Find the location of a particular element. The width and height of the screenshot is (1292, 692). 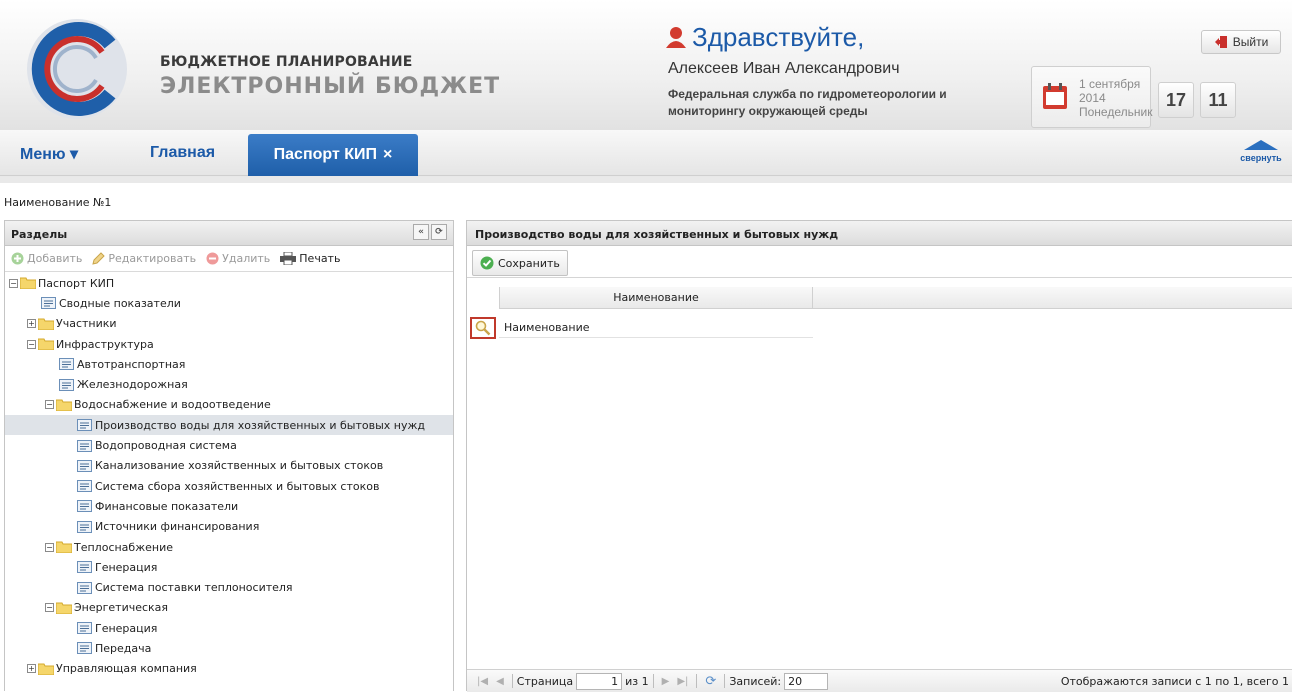

add-button: Добавить is located at coordinates (46, 258).